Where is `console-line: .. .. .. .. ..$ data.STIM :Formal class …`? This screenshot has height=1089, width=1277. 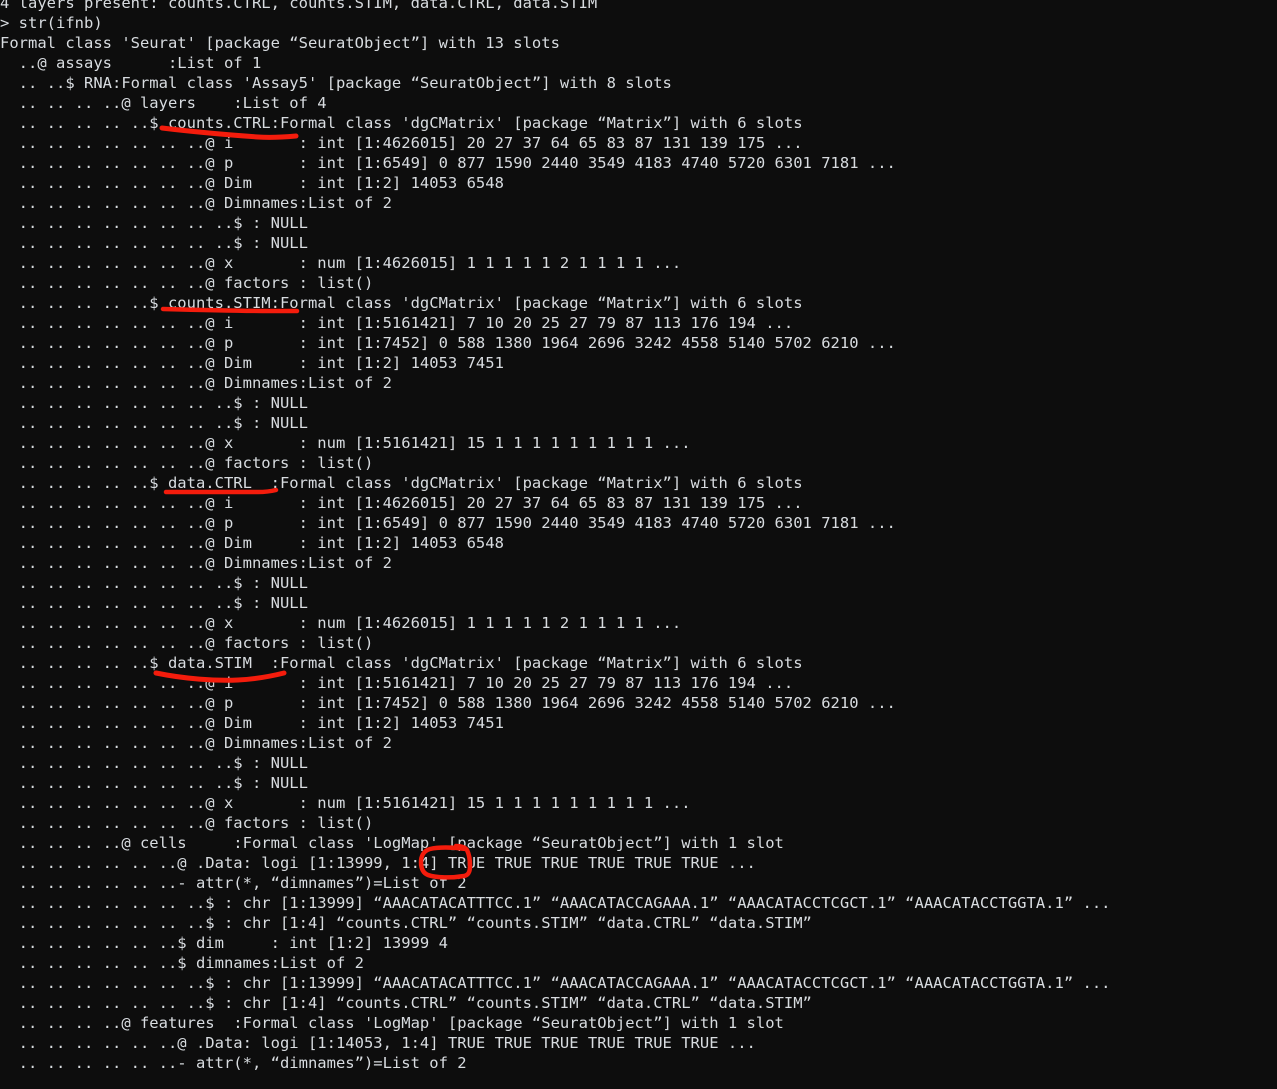
console-line: .. .. .. .. ..$ data.STIM :Formal class … is located at coordinates (401, 663).